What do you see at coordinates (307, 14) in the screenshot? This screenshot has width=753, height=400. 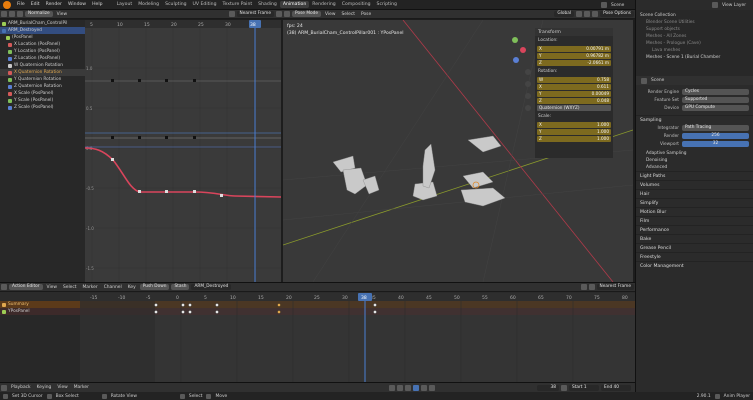 I see `mode-dropdown: Pose Mode` at bounding box center [307, 14].